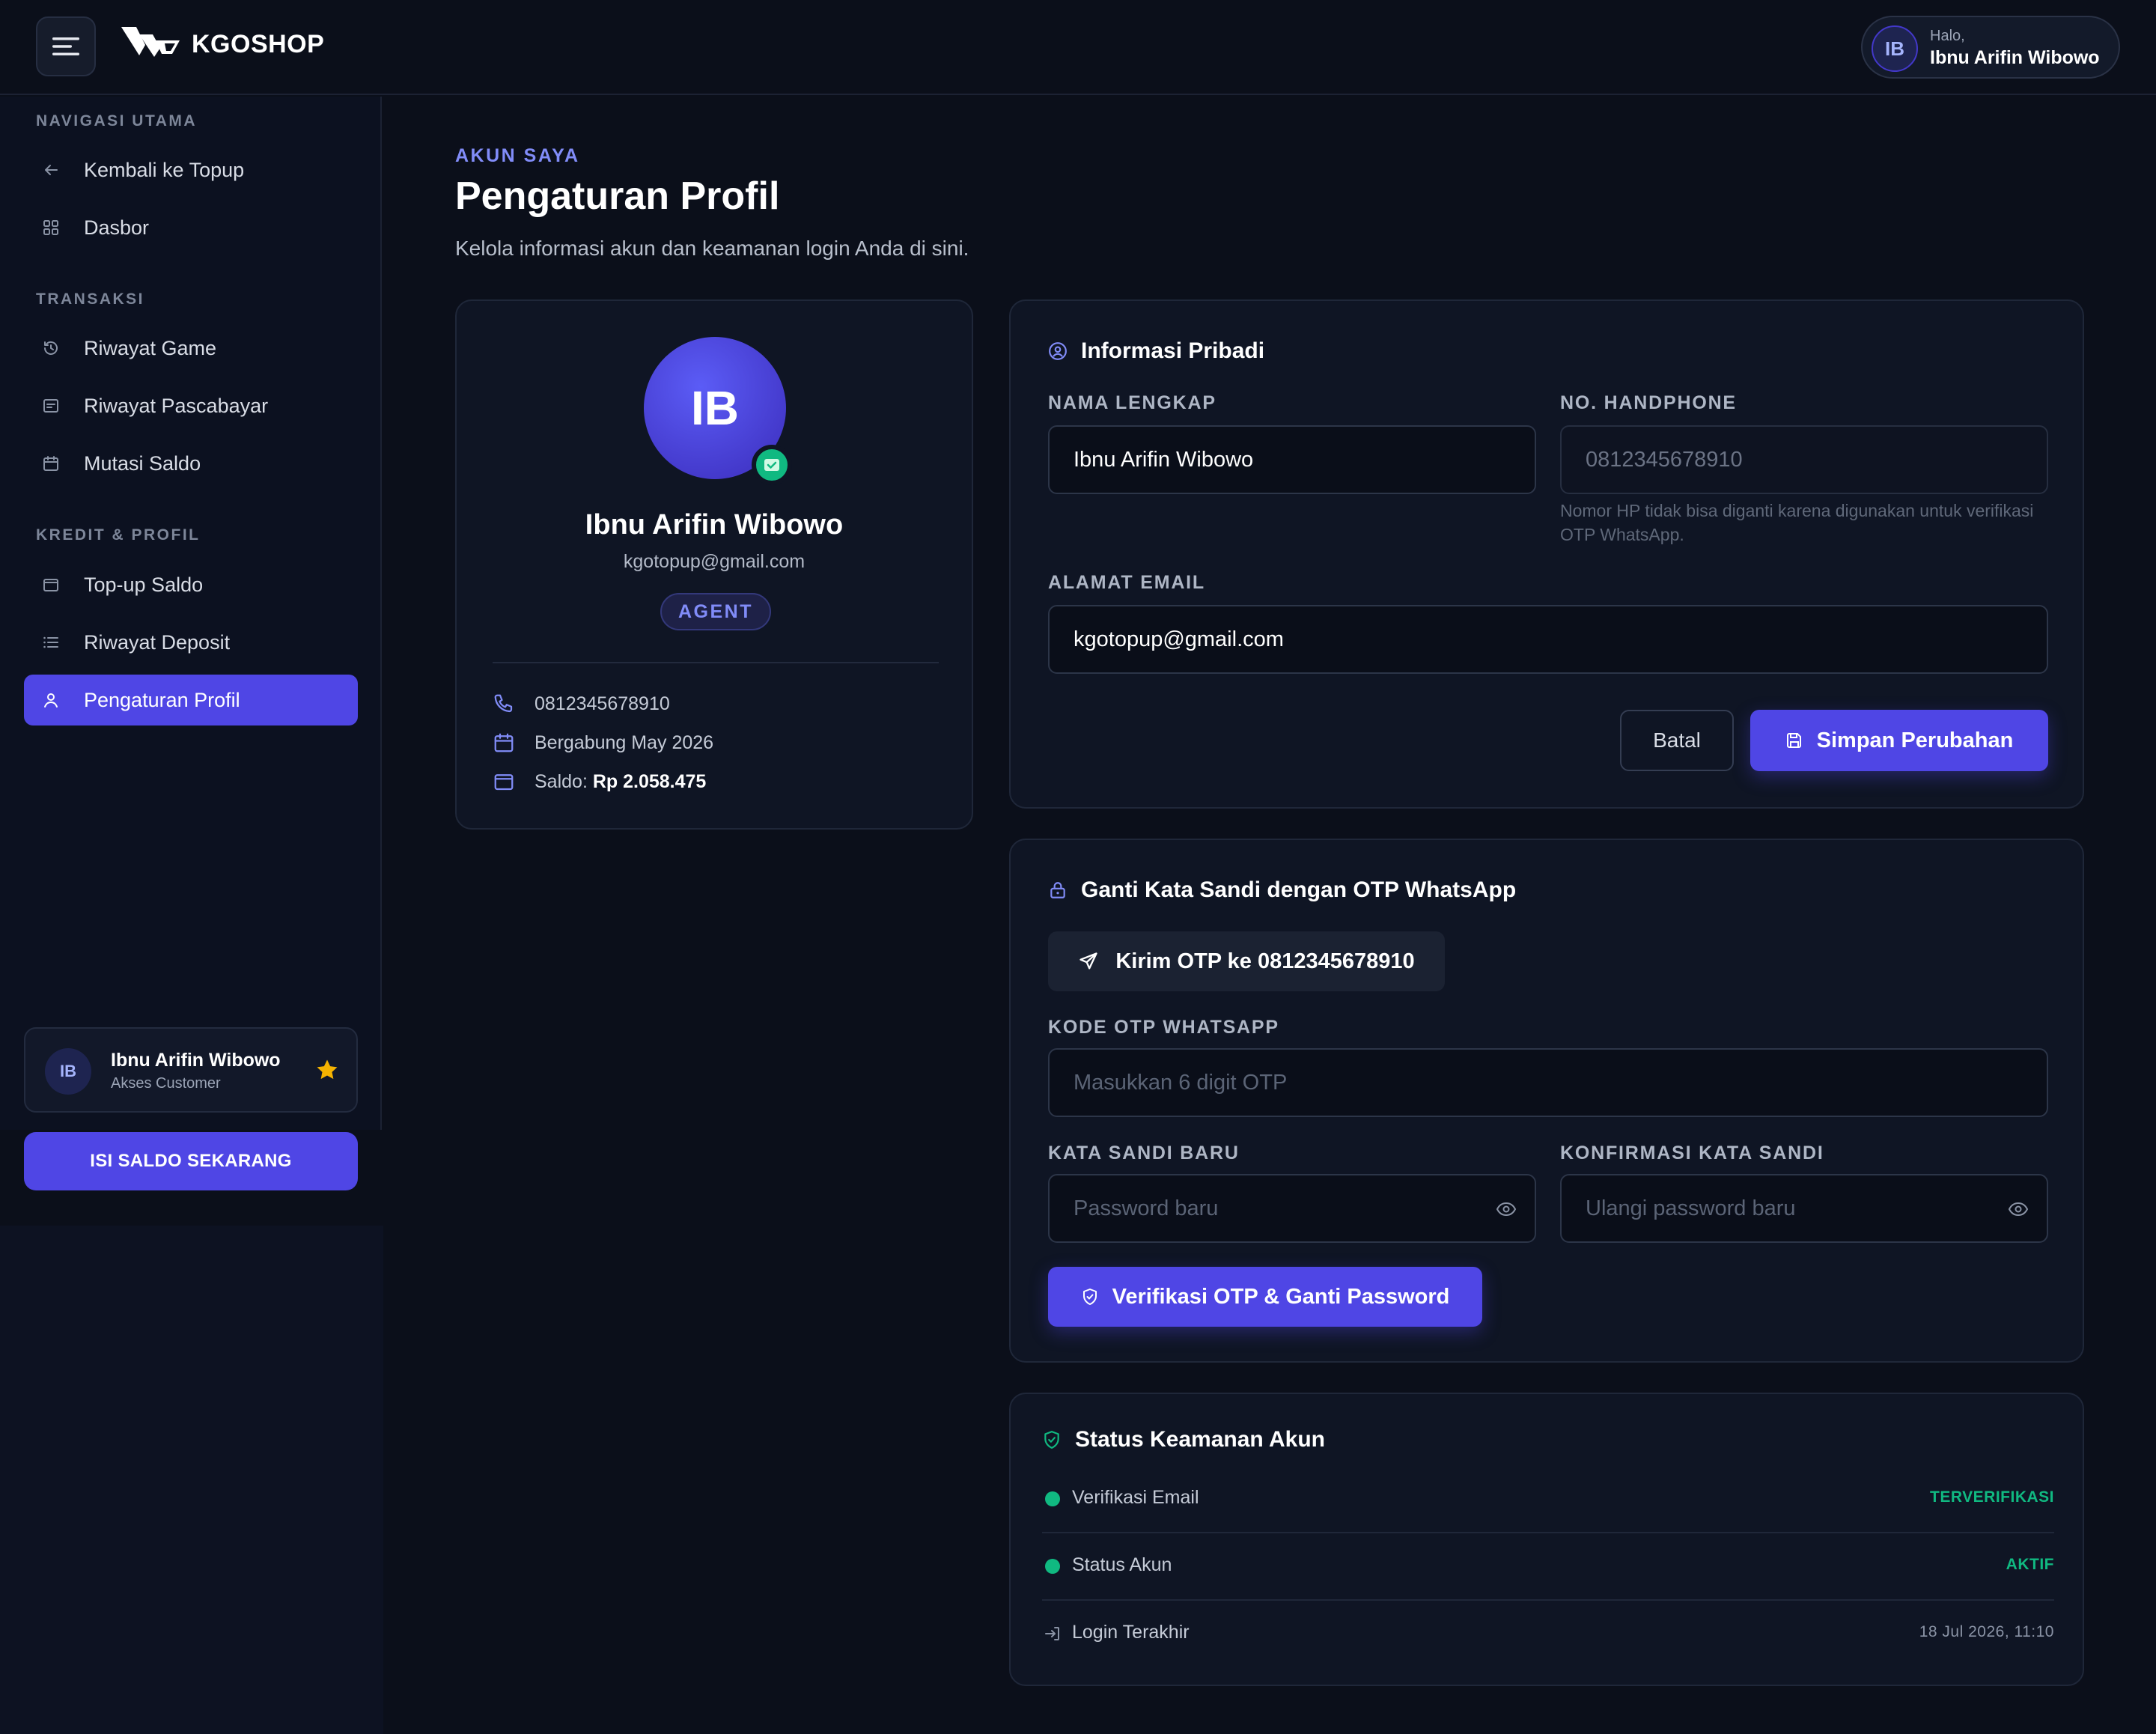  I want to click on user-circle-icon, so click(1058, 351).